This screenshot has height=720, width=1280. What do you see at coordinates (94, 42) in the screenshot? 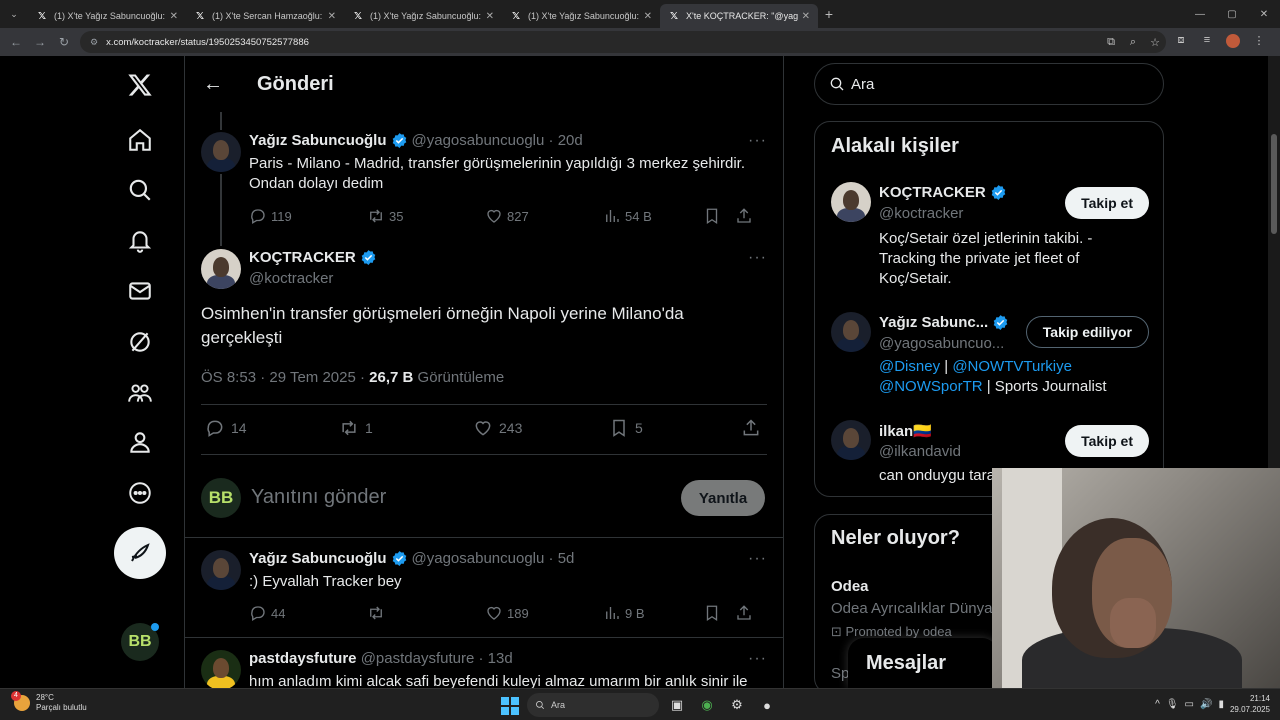
I see `site-info-icon: ⚙` at bounding box center [94, 42].